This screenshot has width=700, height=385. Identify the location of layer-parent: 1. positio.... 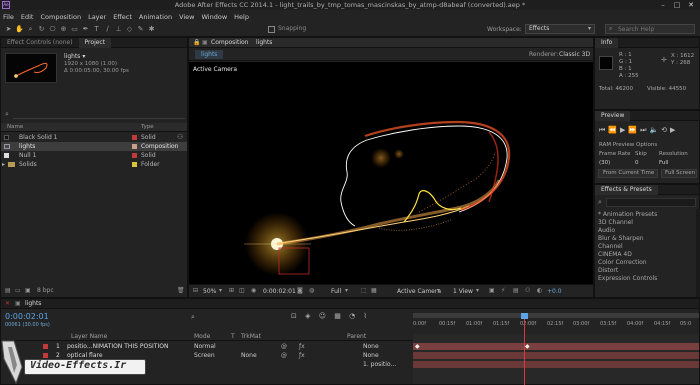
(379, 364).